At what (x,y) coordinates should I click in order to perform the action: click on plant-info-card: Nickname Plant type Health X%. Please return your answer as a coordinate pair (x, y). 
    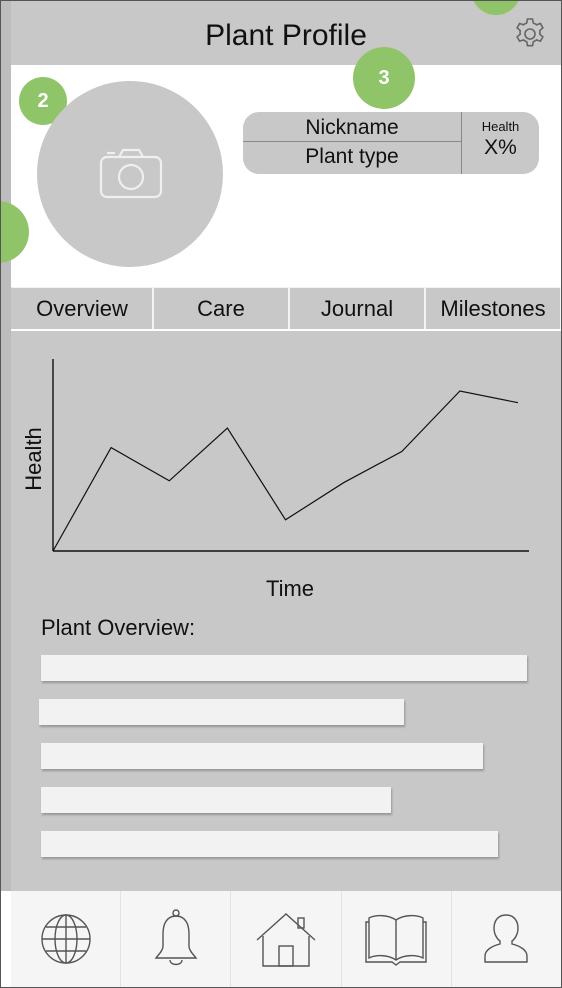
    Looking at the image, I should click on (391, 143).